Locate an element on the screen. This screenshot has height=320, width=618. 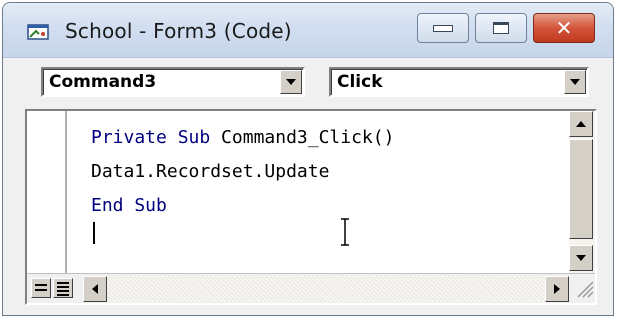
text-caret is located at coordinates (94, 233).